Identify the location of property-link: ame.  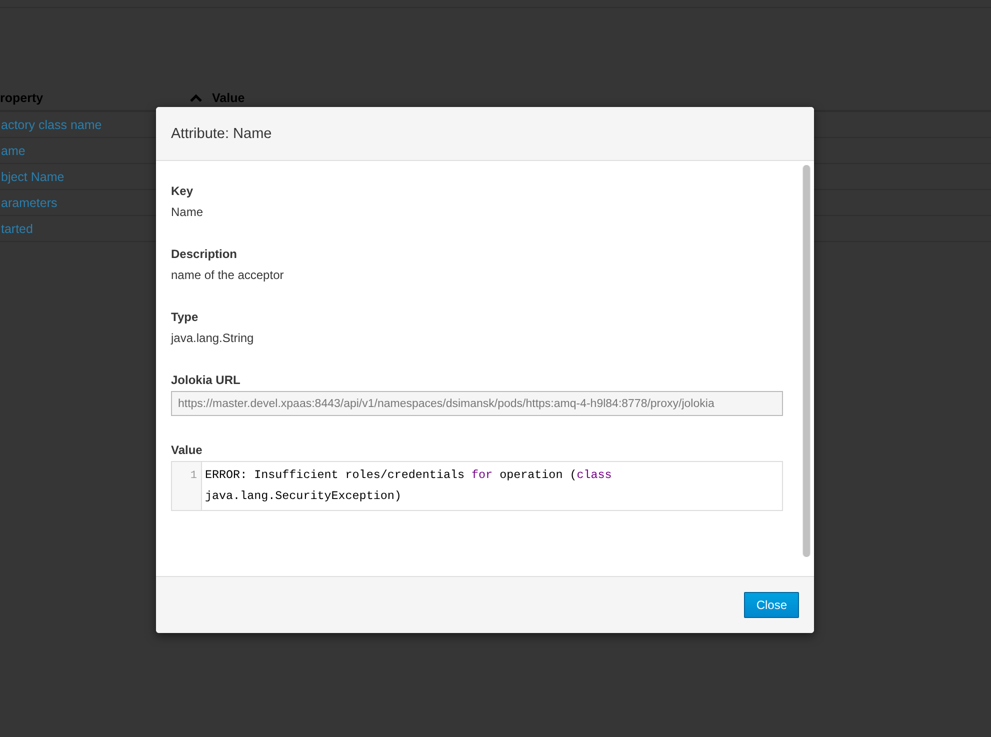
(13, 151).